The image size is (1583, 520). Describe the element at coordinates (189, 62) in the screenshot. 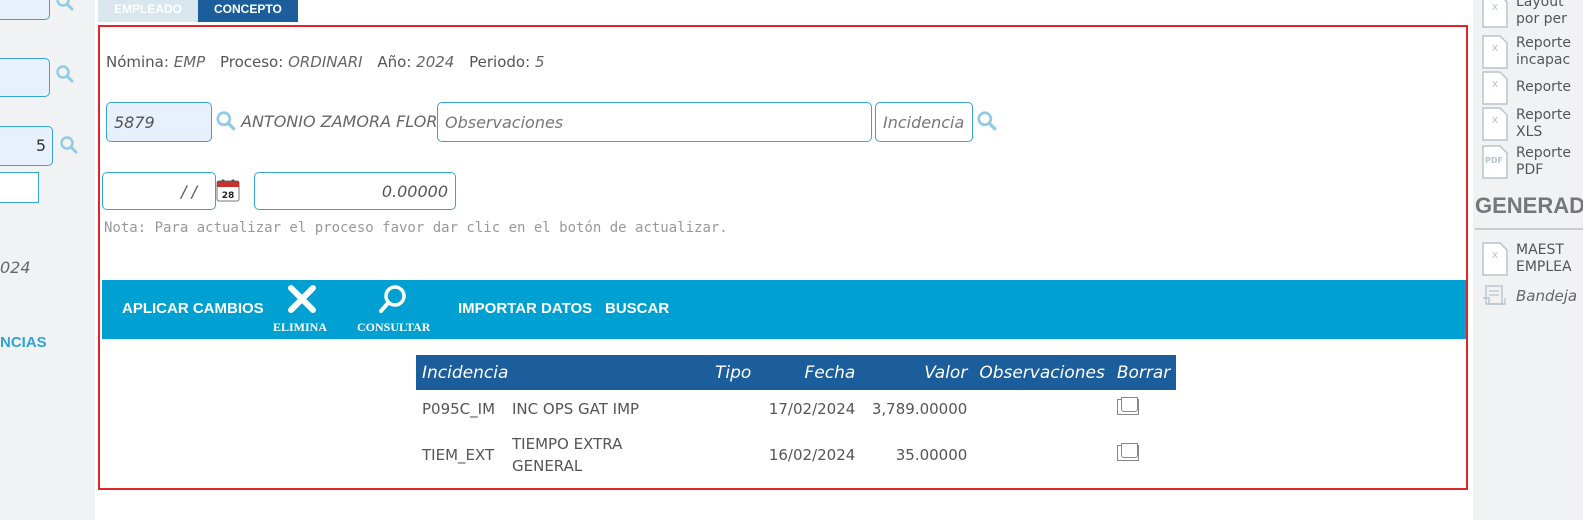

I see `nomina-value: EMP` at that location.